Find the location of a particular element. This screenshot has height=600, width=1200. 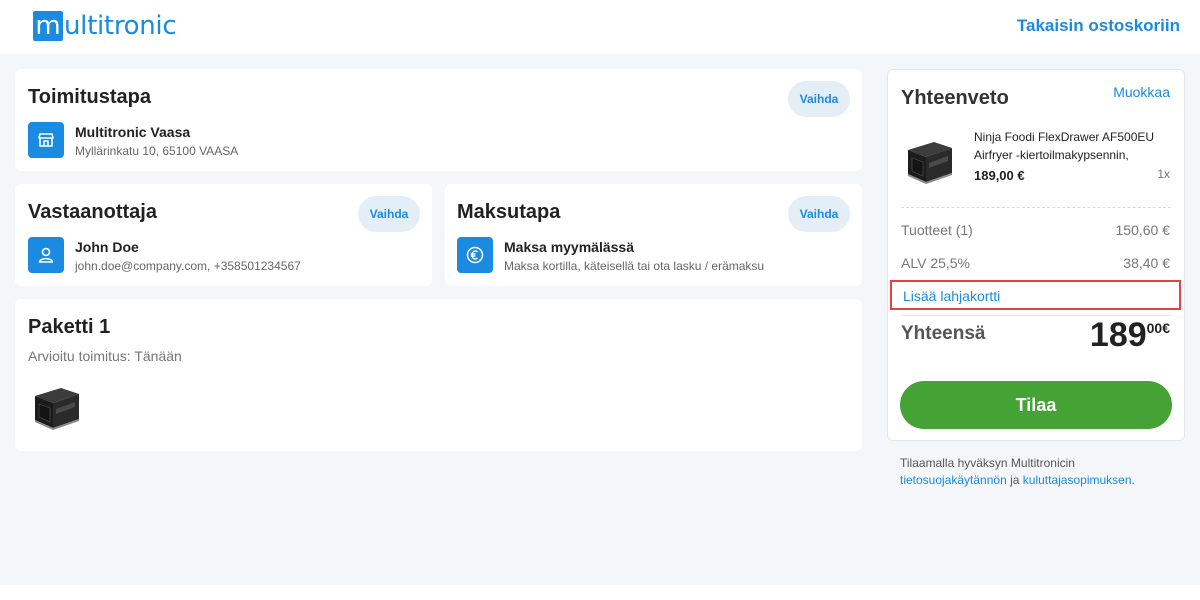

gift-card-highlight: Lisää lahjakortti is located at coordinates (1035, 295).